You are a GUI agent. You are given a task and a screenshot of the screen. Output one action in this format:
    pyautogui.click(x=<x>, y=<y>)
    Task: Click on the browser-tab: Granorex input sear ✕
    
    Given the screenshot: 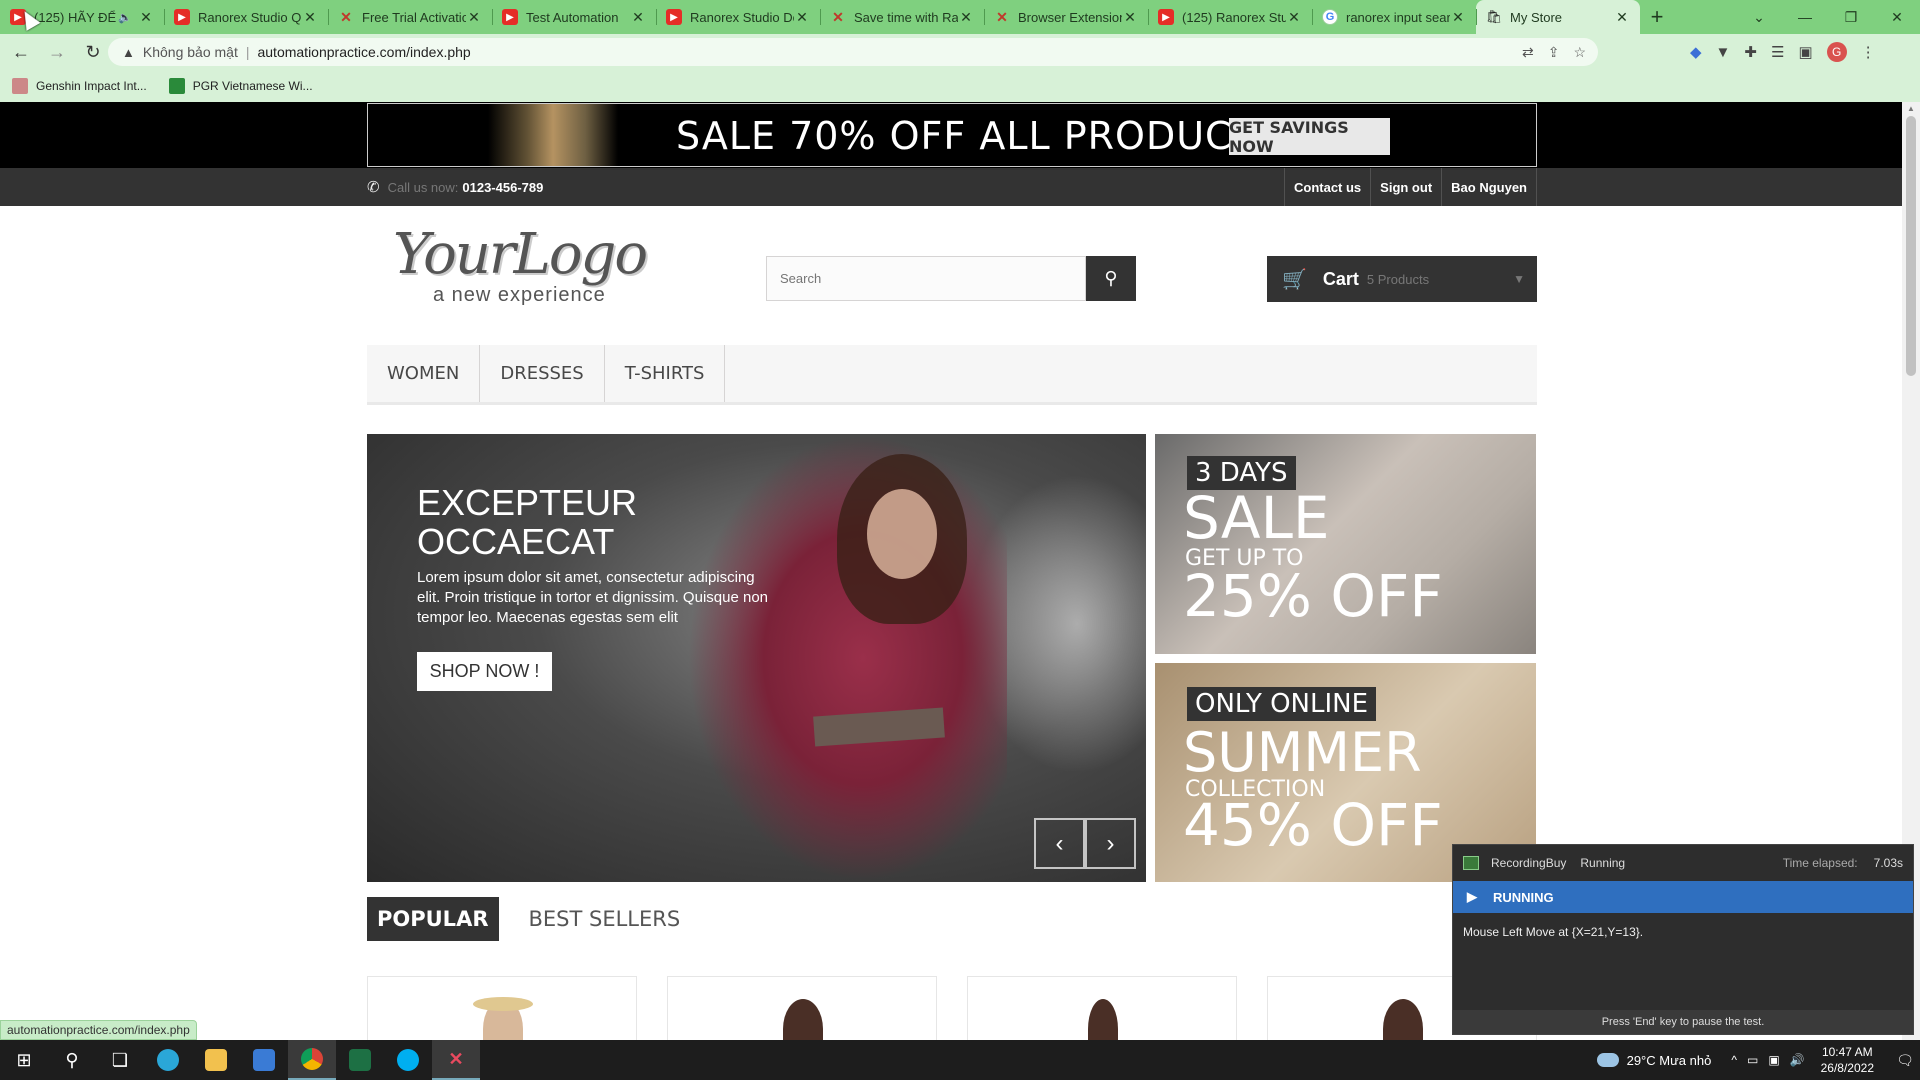 What is the action you would take?
    pyautogui.click(x=1394, y=17)
    